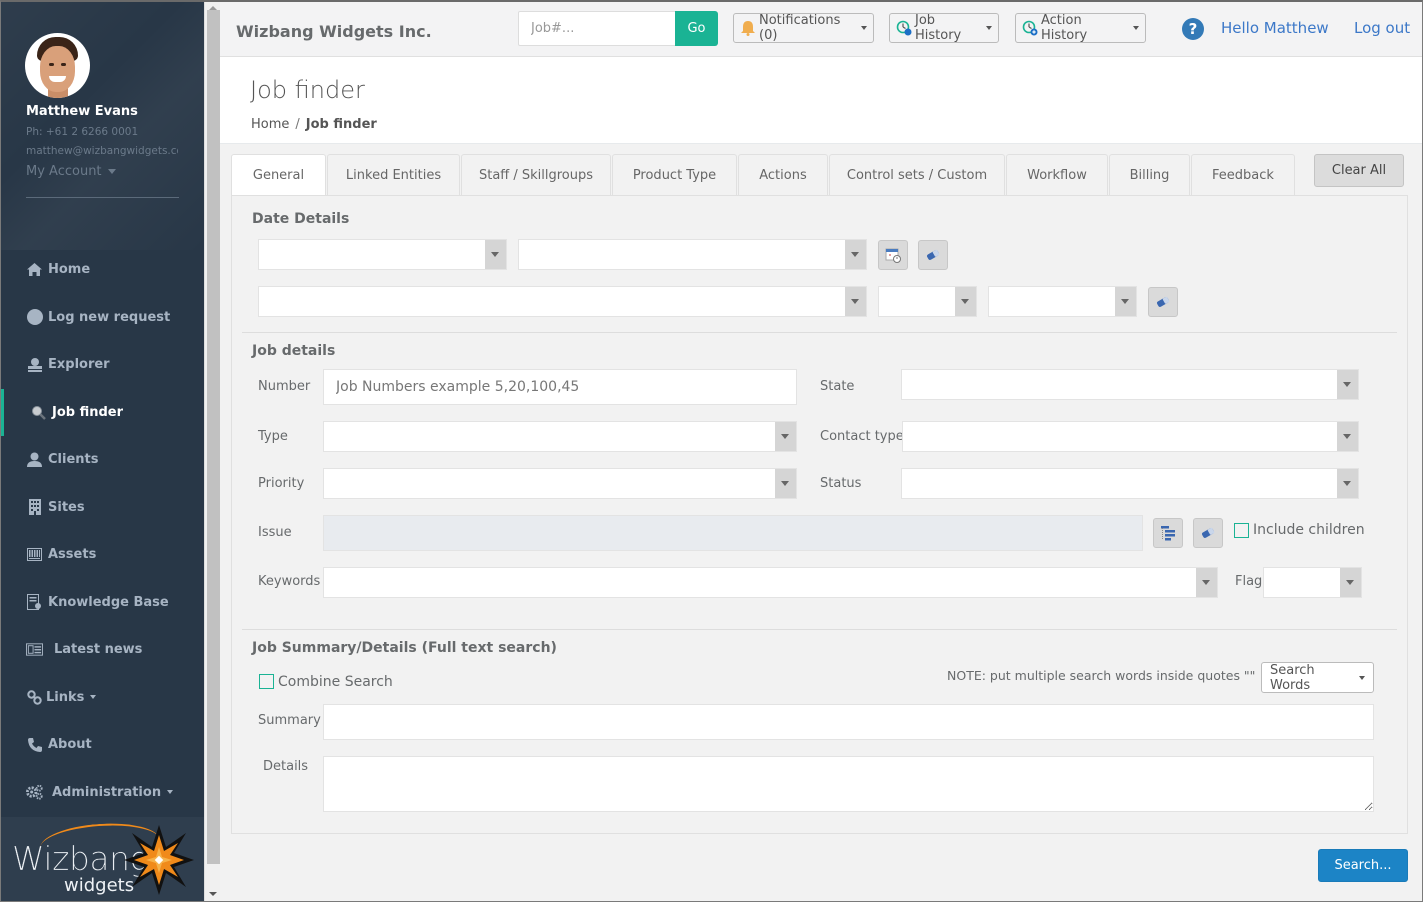 The height and width of the screenshot is (902, 1423). What do you see at coordinates (107, 792) in the screenshot?
I see `sidebar-item-label: Administration` at bounding box center [107, 792].